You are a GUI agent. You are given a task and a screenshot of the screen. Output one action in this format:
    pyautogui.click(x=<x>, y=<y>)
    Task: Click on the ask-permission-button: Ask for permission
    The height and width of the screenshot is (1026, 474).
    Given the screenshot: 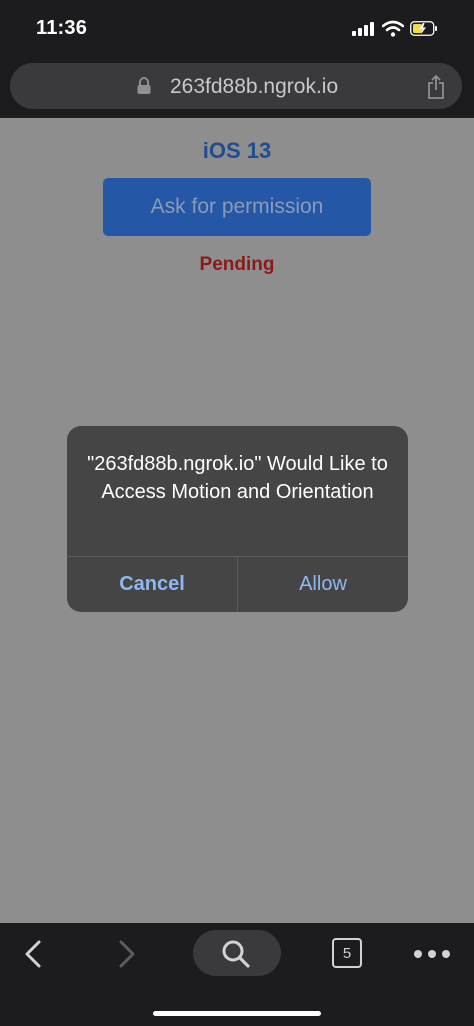 What is the action you would take?
    pyautogui.click(x=237, y=207)
    